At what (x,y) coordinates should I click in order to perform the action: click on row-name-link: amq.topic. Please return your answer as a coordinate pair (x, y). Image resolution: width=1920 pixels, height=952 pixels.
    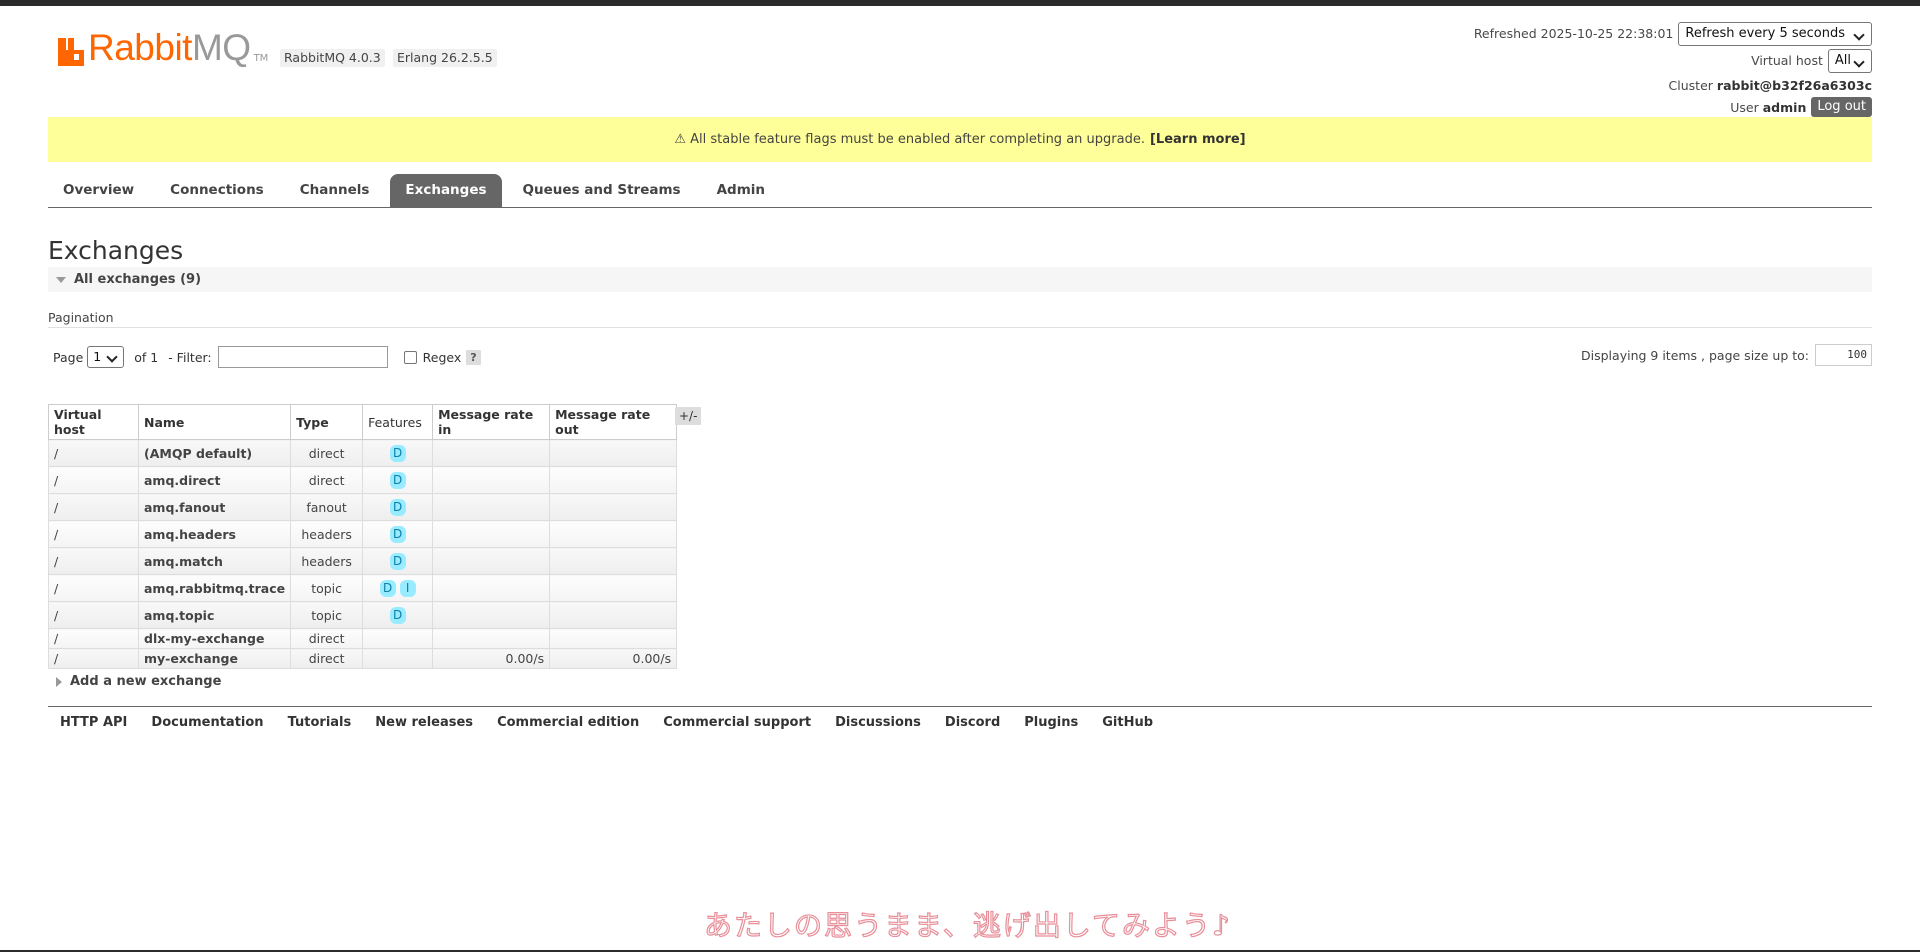
    Looking at the image, I should click on (214, 615).